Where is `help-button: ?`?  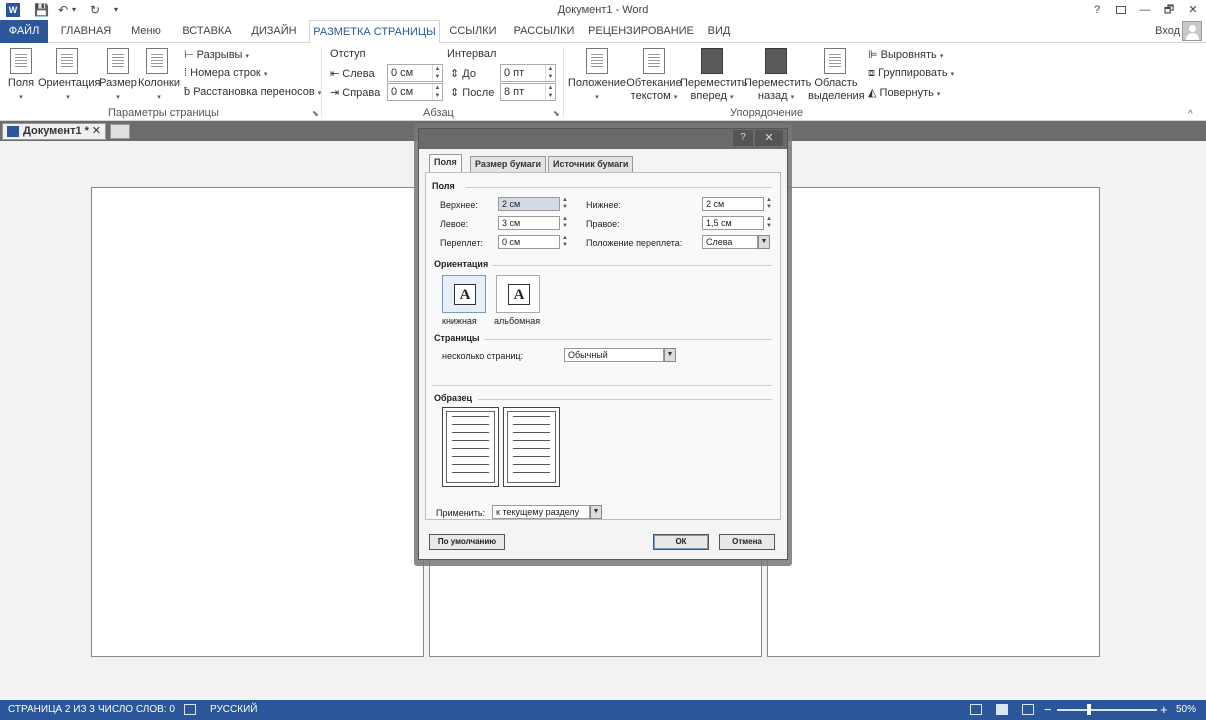
help-button: ? is located at coordinates (1097, 10).